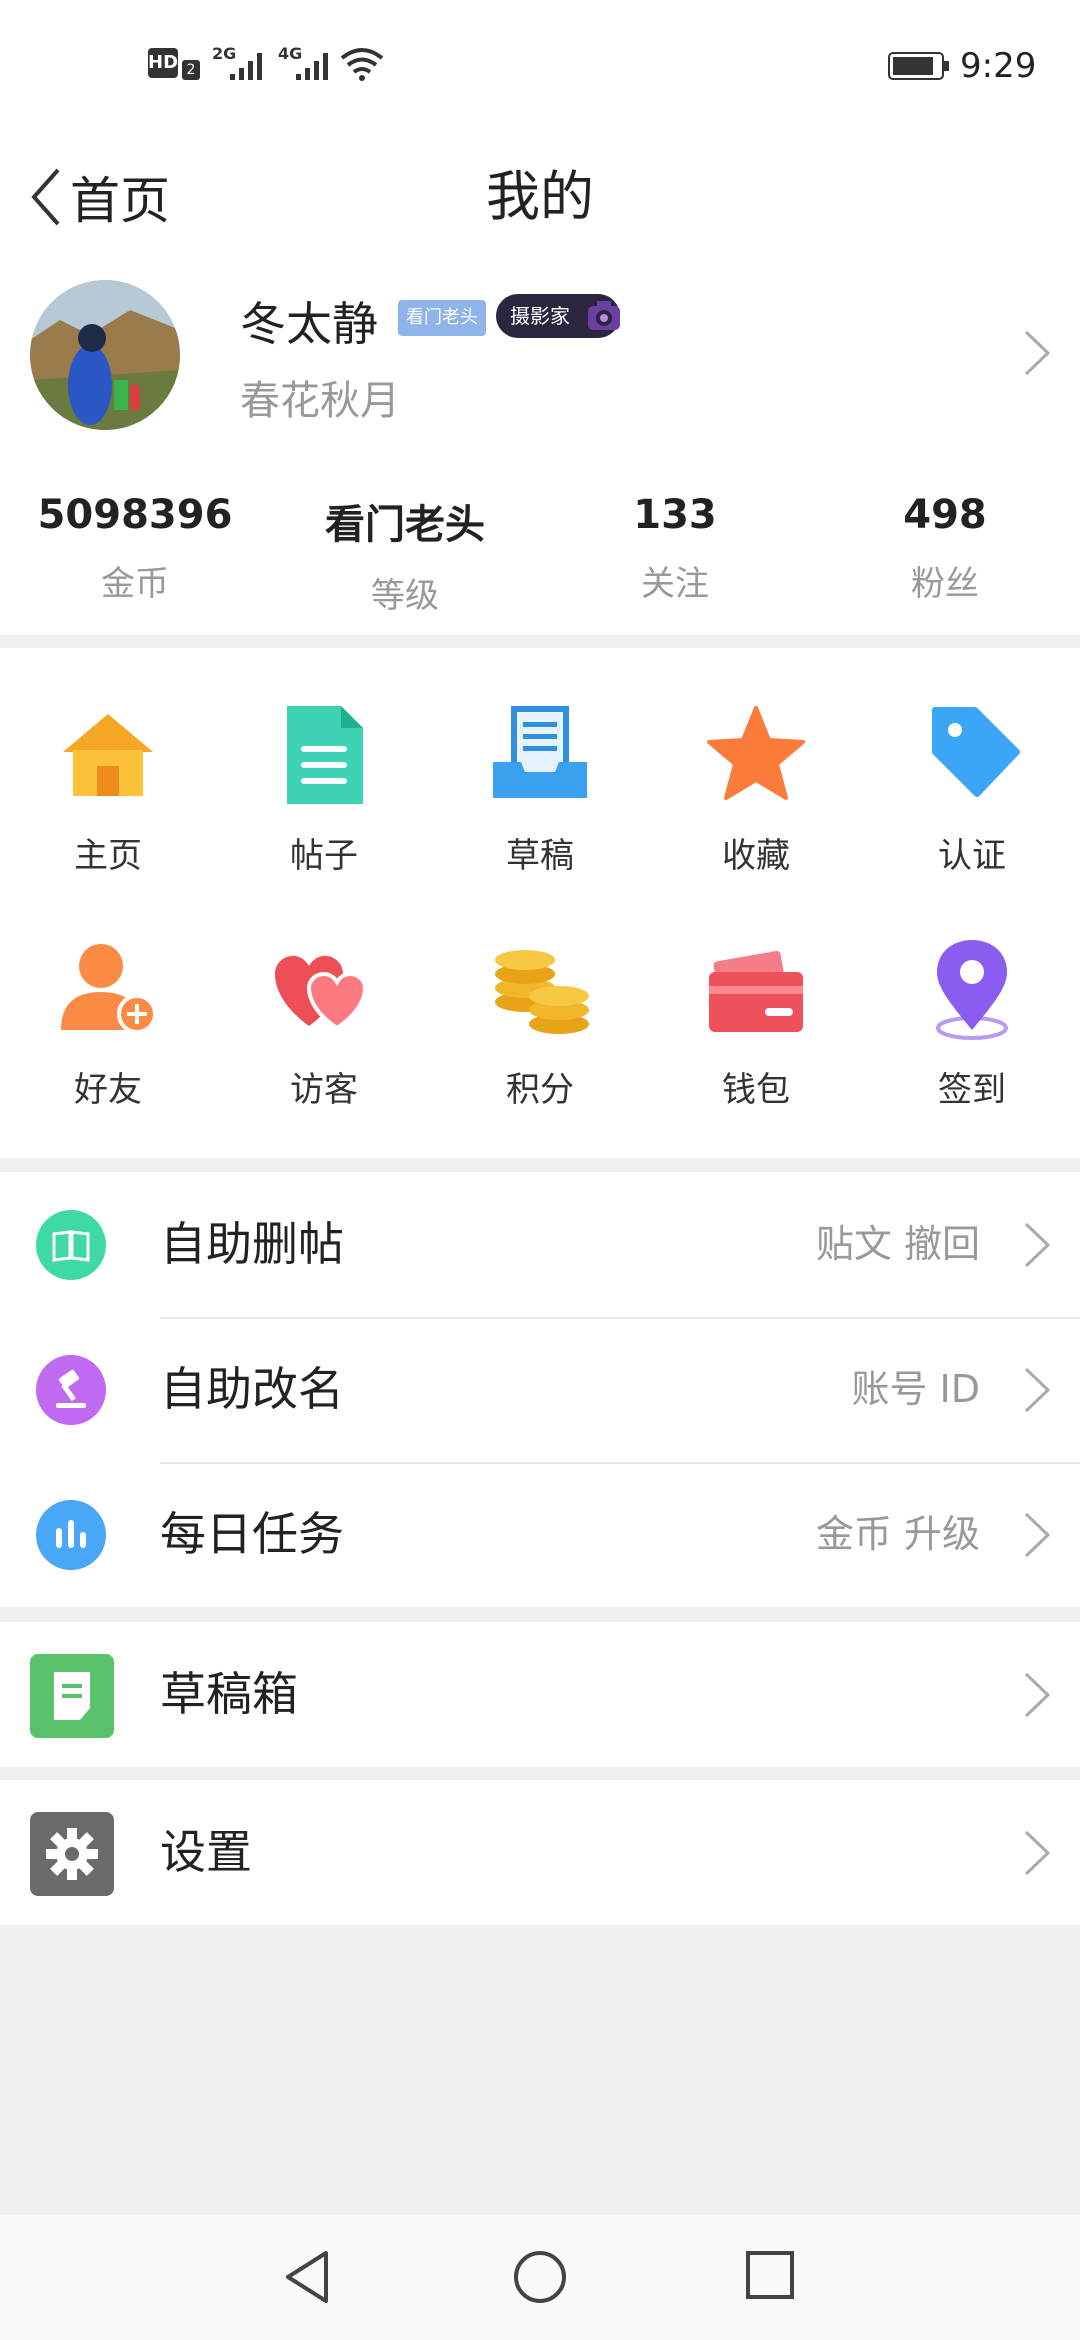  What do you see at coordinates (945, 584) in the screenshot?
I see `stat-label: 粉丝` at bounding box center [945, 584].